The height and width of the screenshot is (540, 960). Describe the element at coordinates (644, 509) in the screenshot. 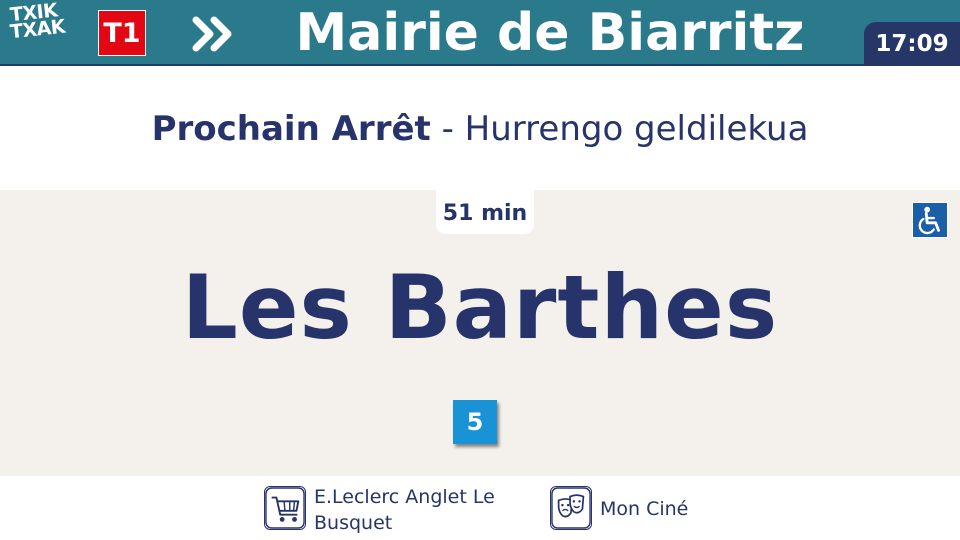

I see `poi-label: Mon Ciné` at that location.